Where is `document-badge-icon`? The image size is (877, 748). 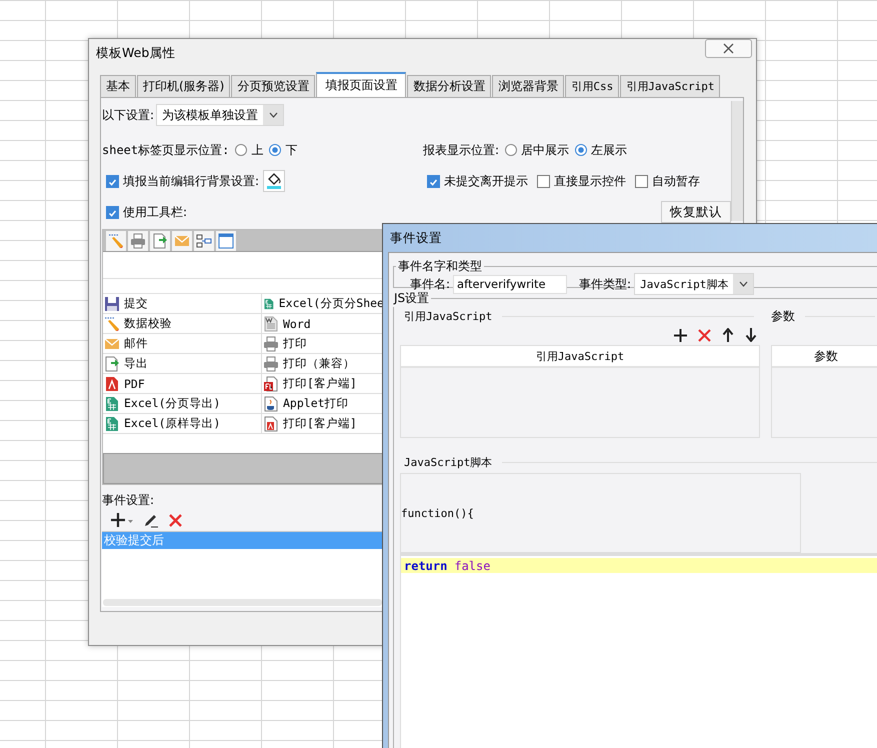 document-badge-icon is located at coordinates (271, 384).